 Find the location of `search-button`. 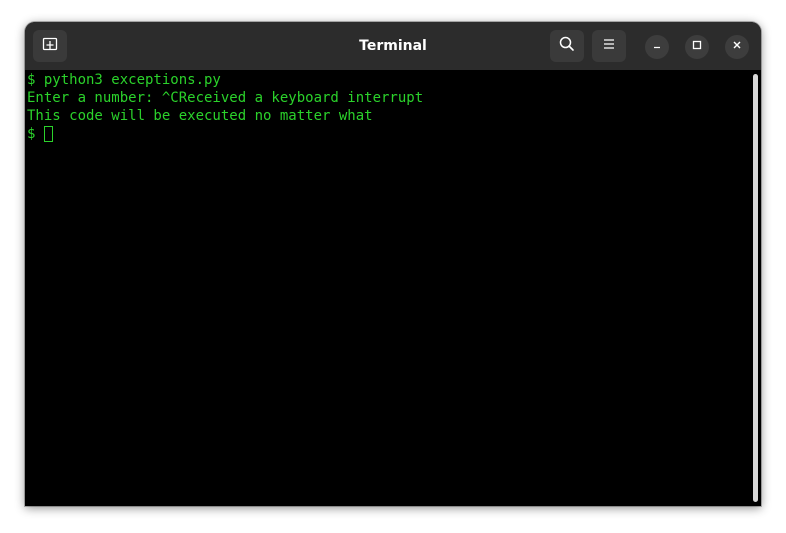

search-button is located at coordinates (567, 46).